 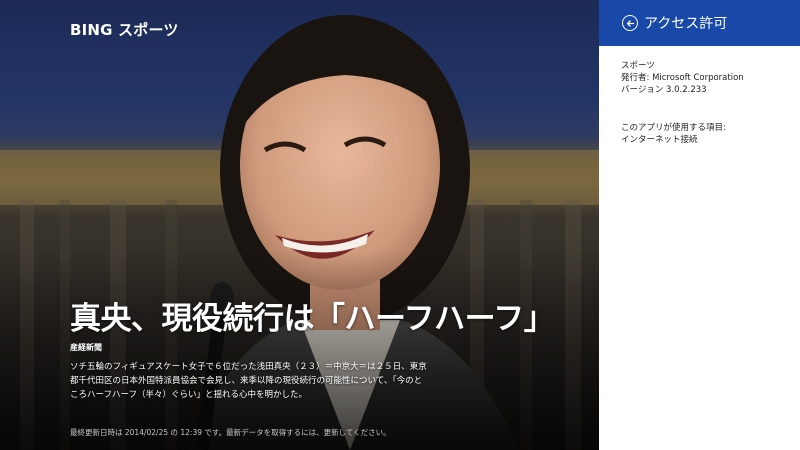 I want to click on back-arrow-circle-icon, so click(x=630, y=23).